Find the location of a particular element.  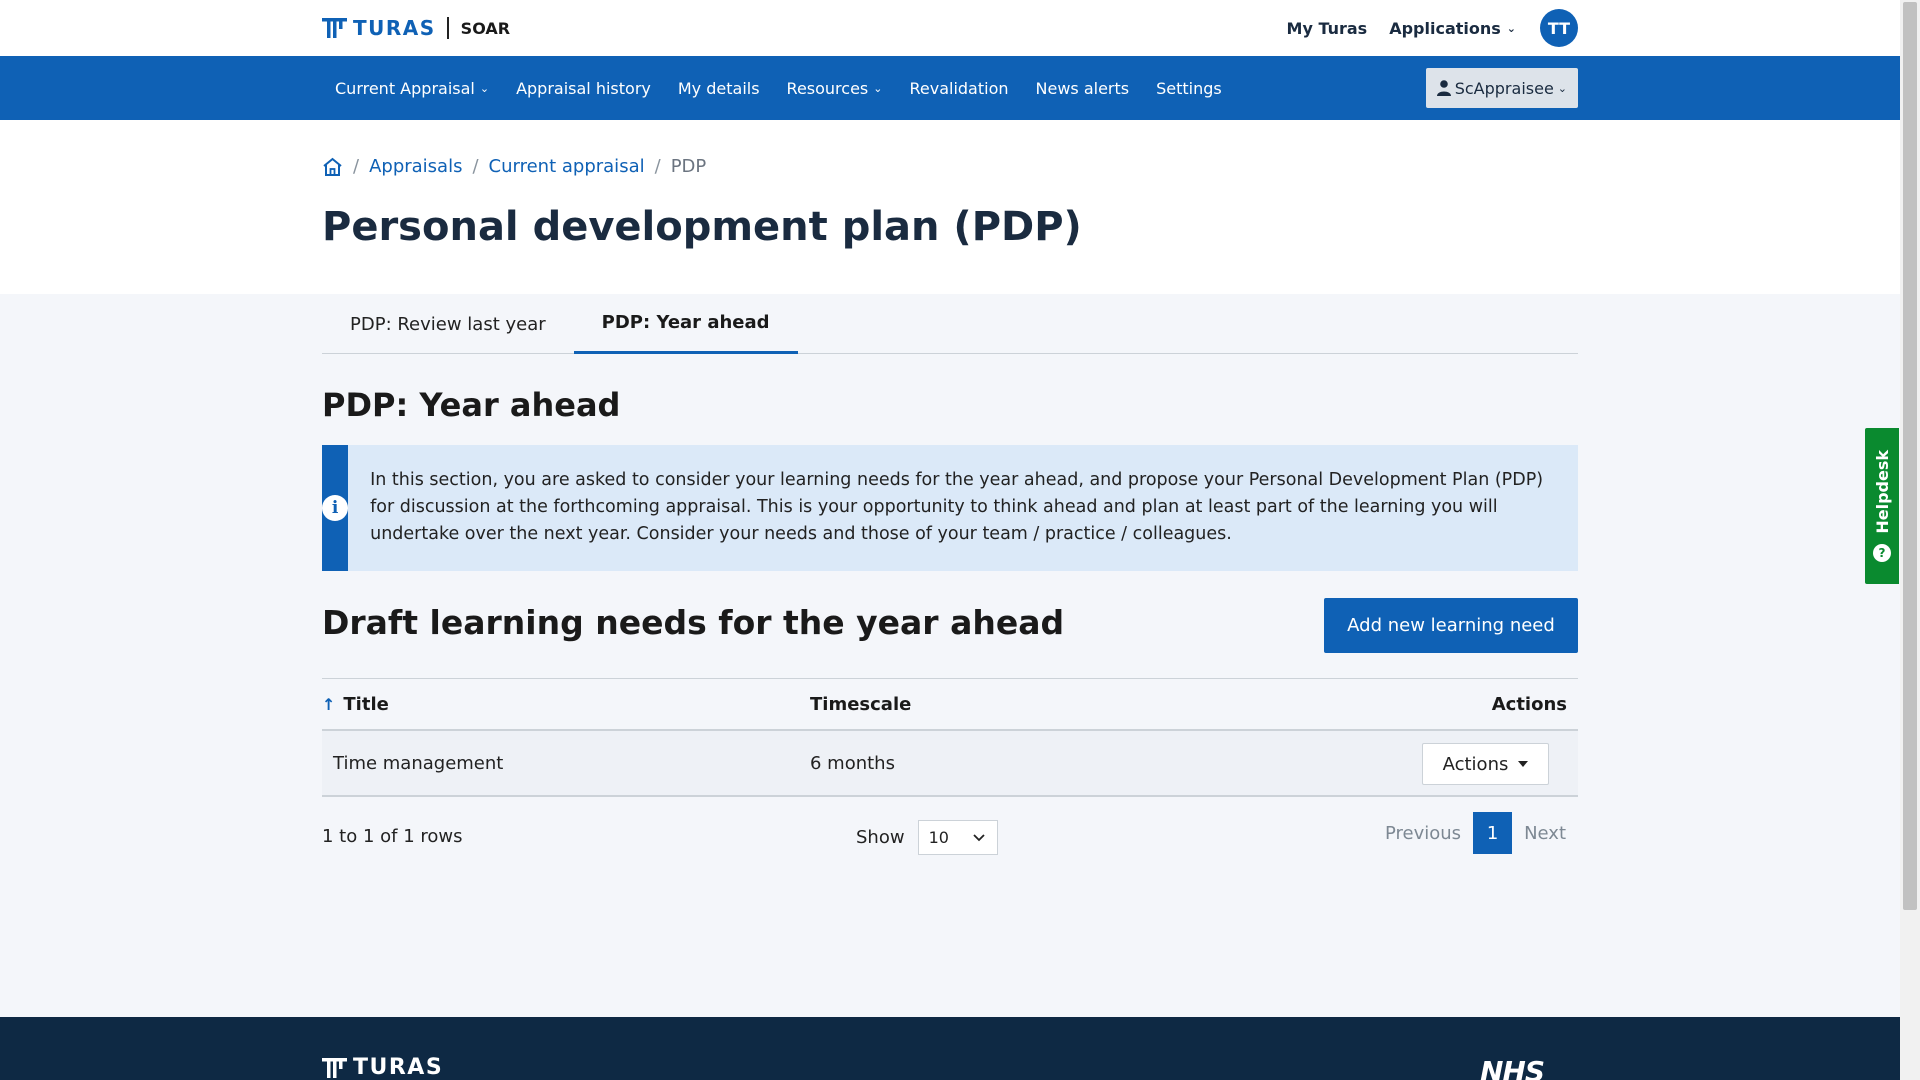

pagination-next: Next is located at coordinates (1545, 833).